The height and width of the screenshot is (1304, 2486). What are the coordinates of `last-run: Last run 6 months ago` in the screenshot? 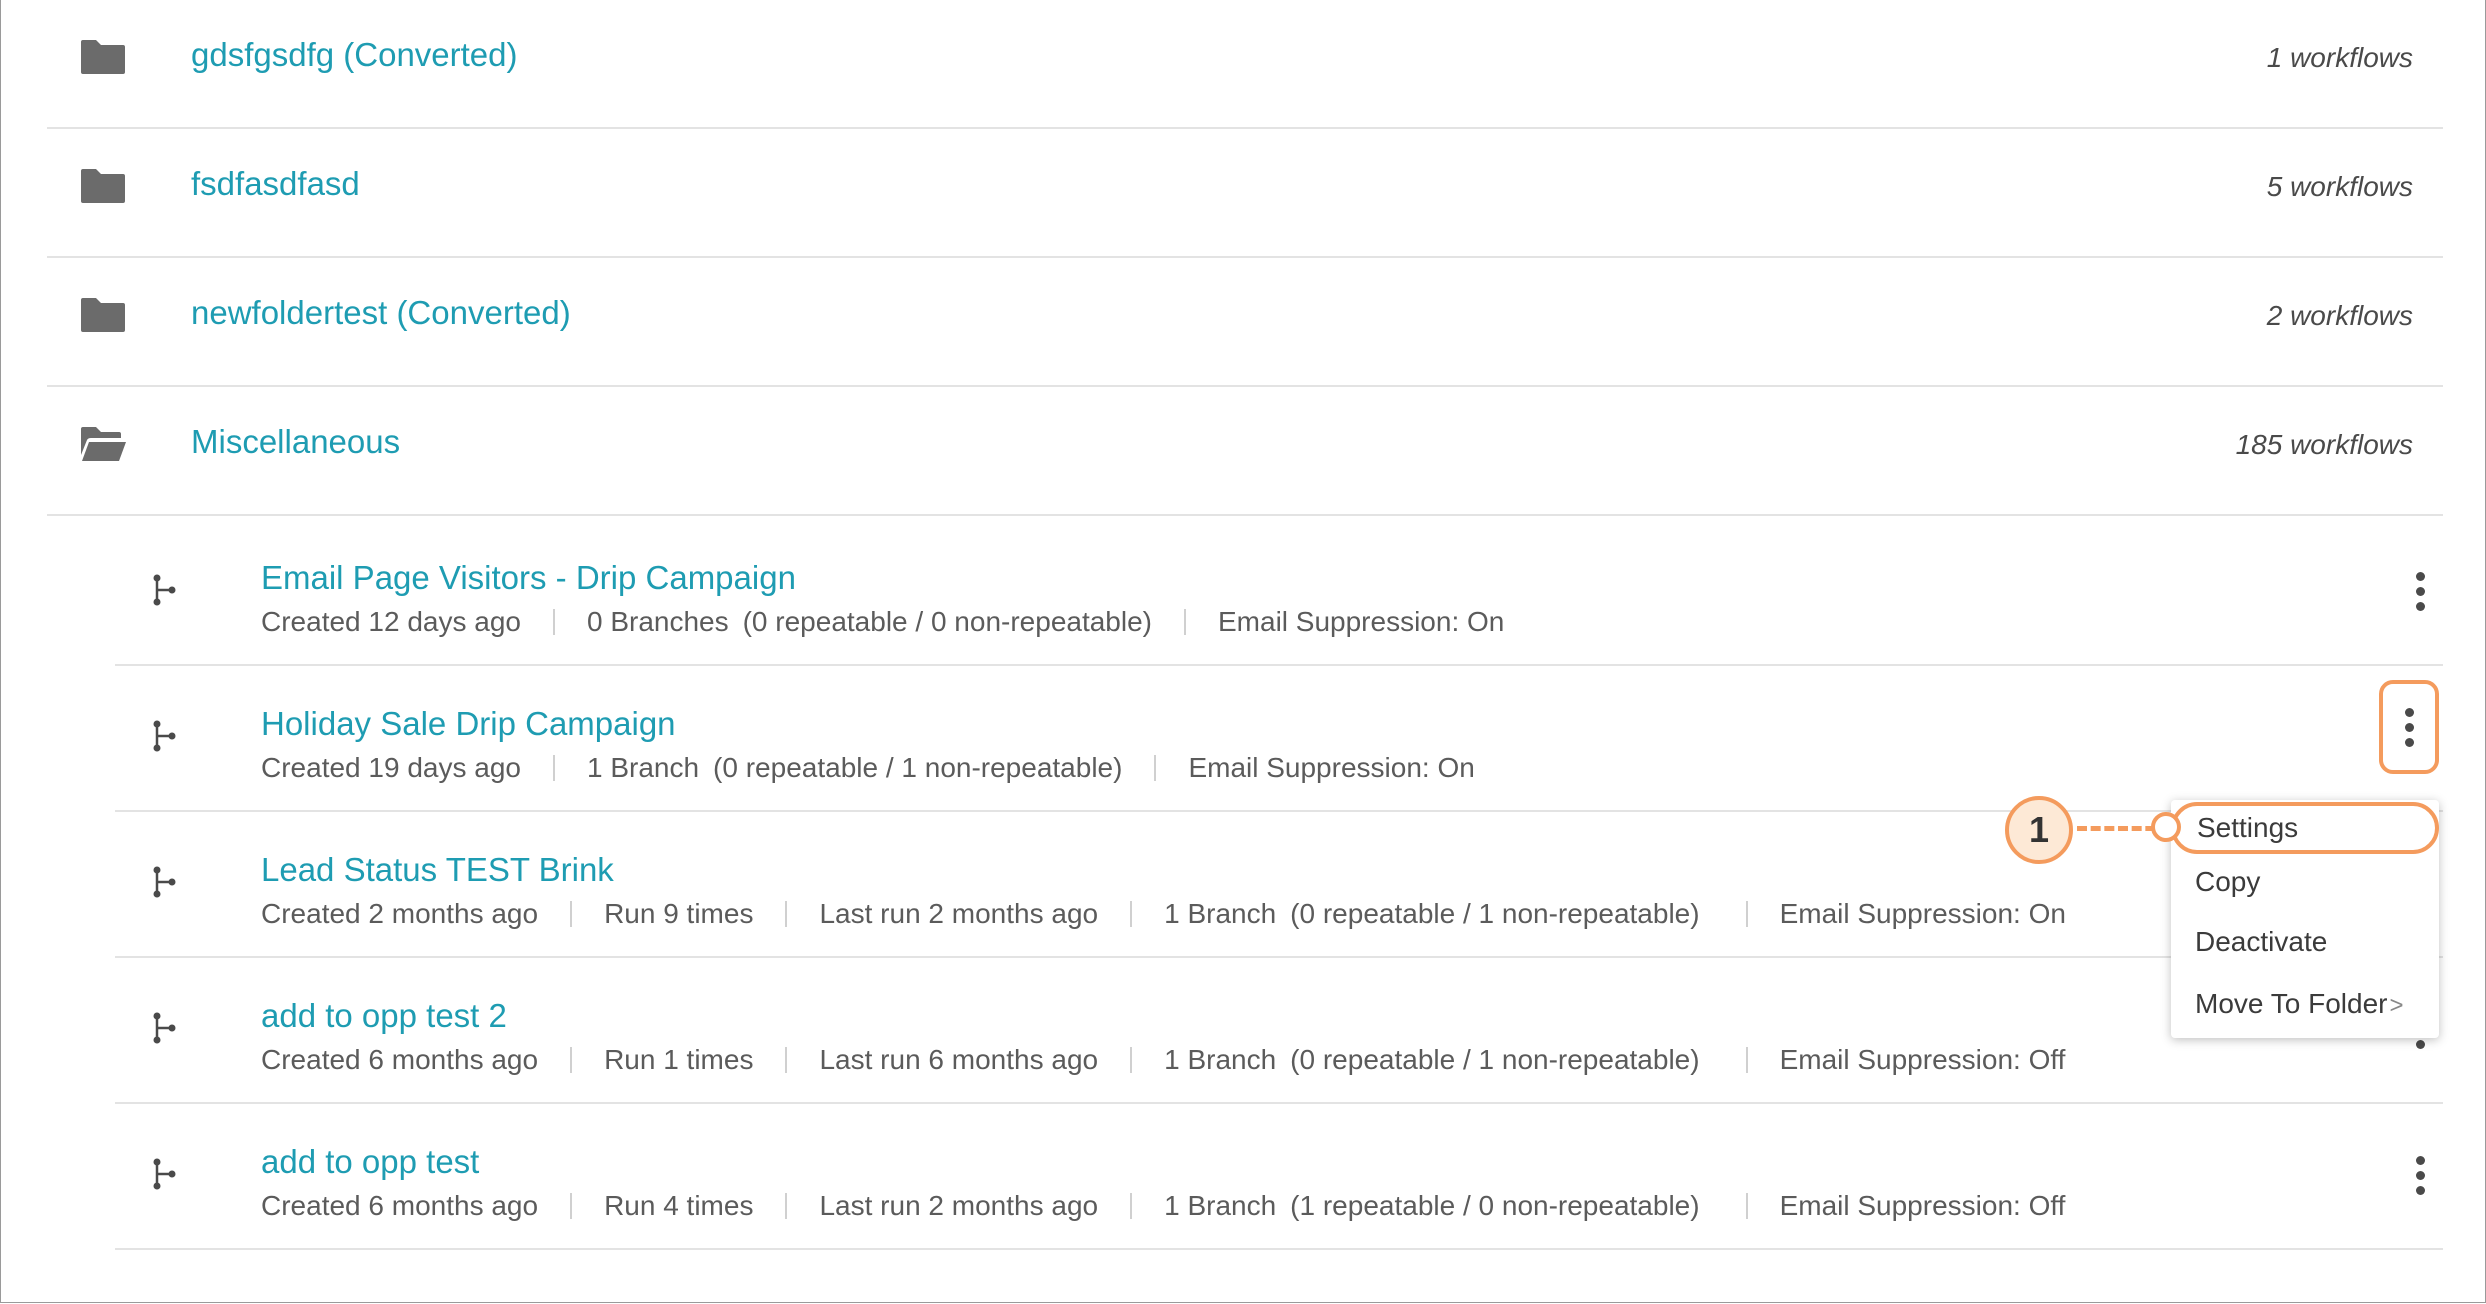 It's located at (959, 1059).